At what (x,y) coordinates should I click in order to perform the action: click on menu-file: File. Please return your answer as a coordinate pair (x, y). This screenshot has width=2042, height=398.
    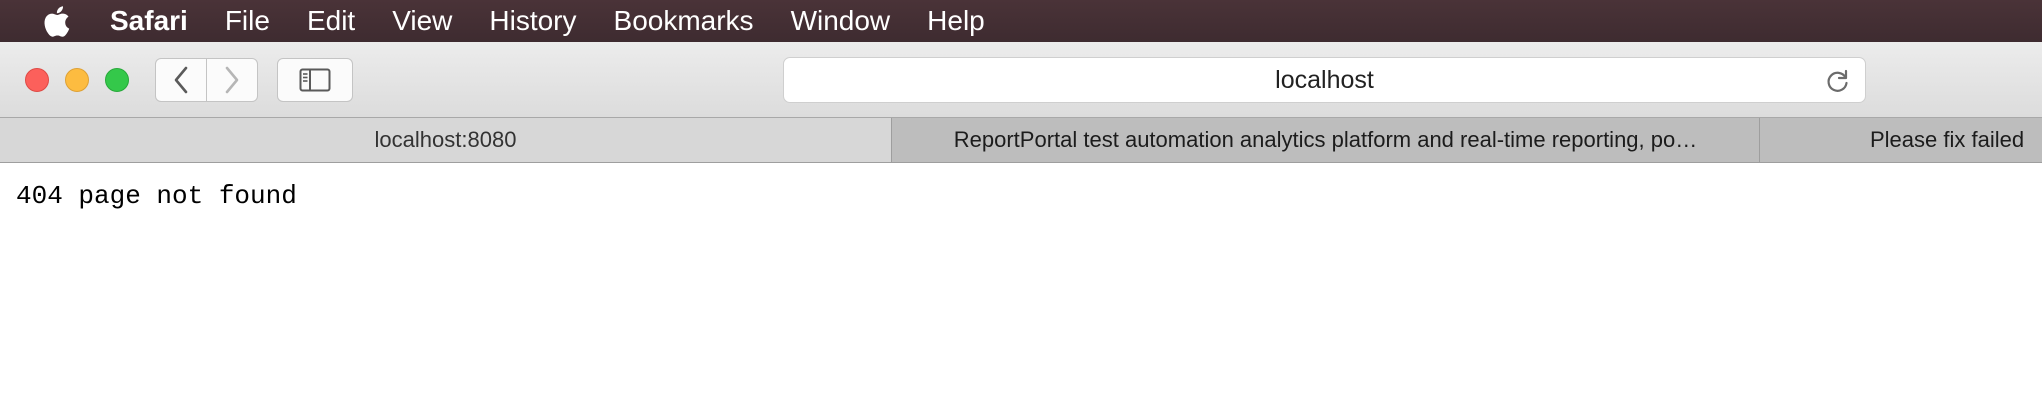
    Looking at the image, I should click on (247, 21).